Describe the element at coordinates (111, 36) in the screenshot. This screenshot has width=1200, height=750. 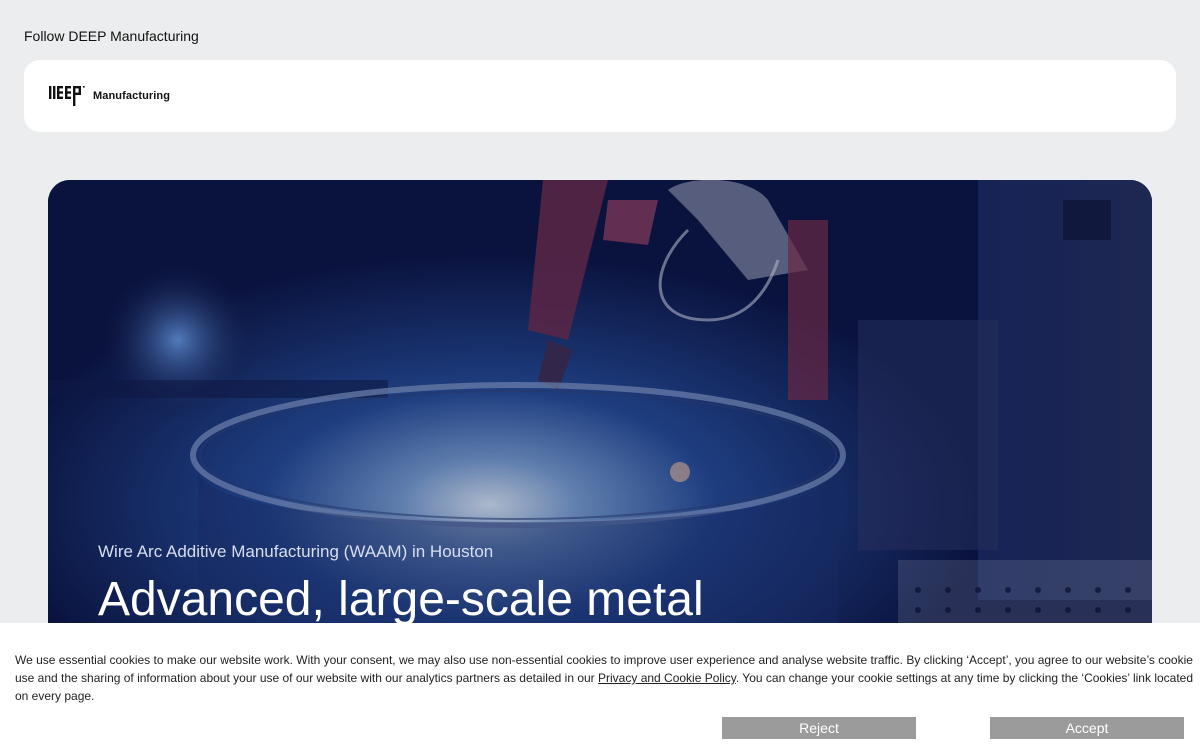
I see `follow-text: Follow DEEP Manufacturing` at that location.